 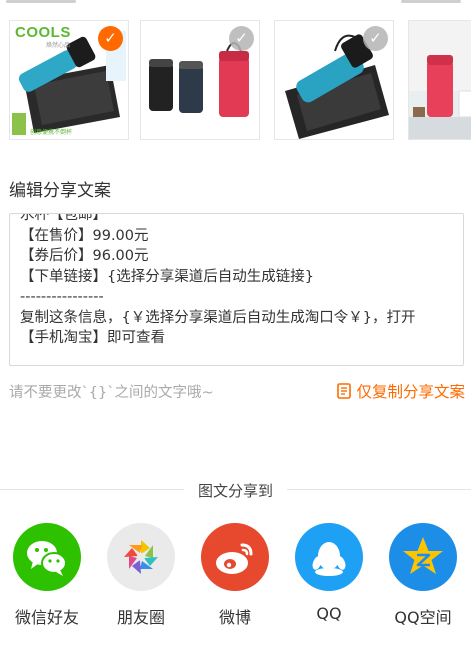 What do you see at coordinates (329, 557) in the screenshot?
I see `qq-icon` at bounding box center [329, 557].